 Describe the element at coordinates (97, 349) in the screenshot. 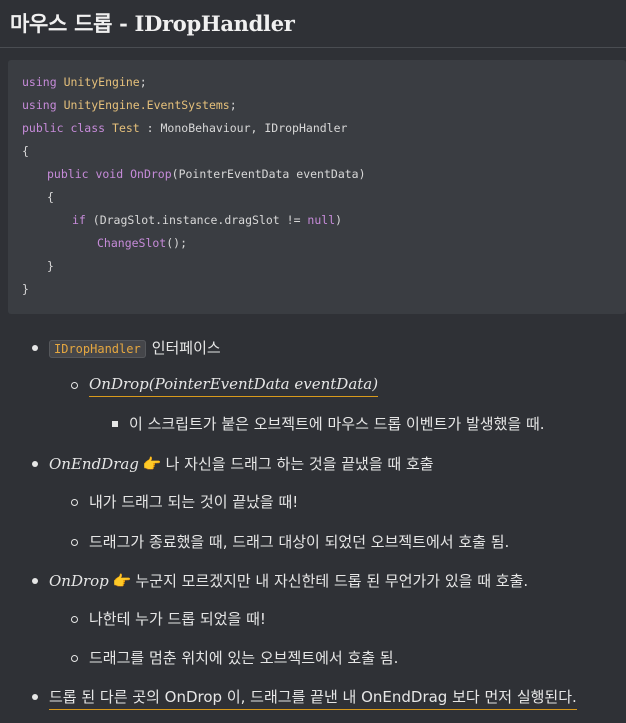

I see `inline-code: IDropHandler` at that location.